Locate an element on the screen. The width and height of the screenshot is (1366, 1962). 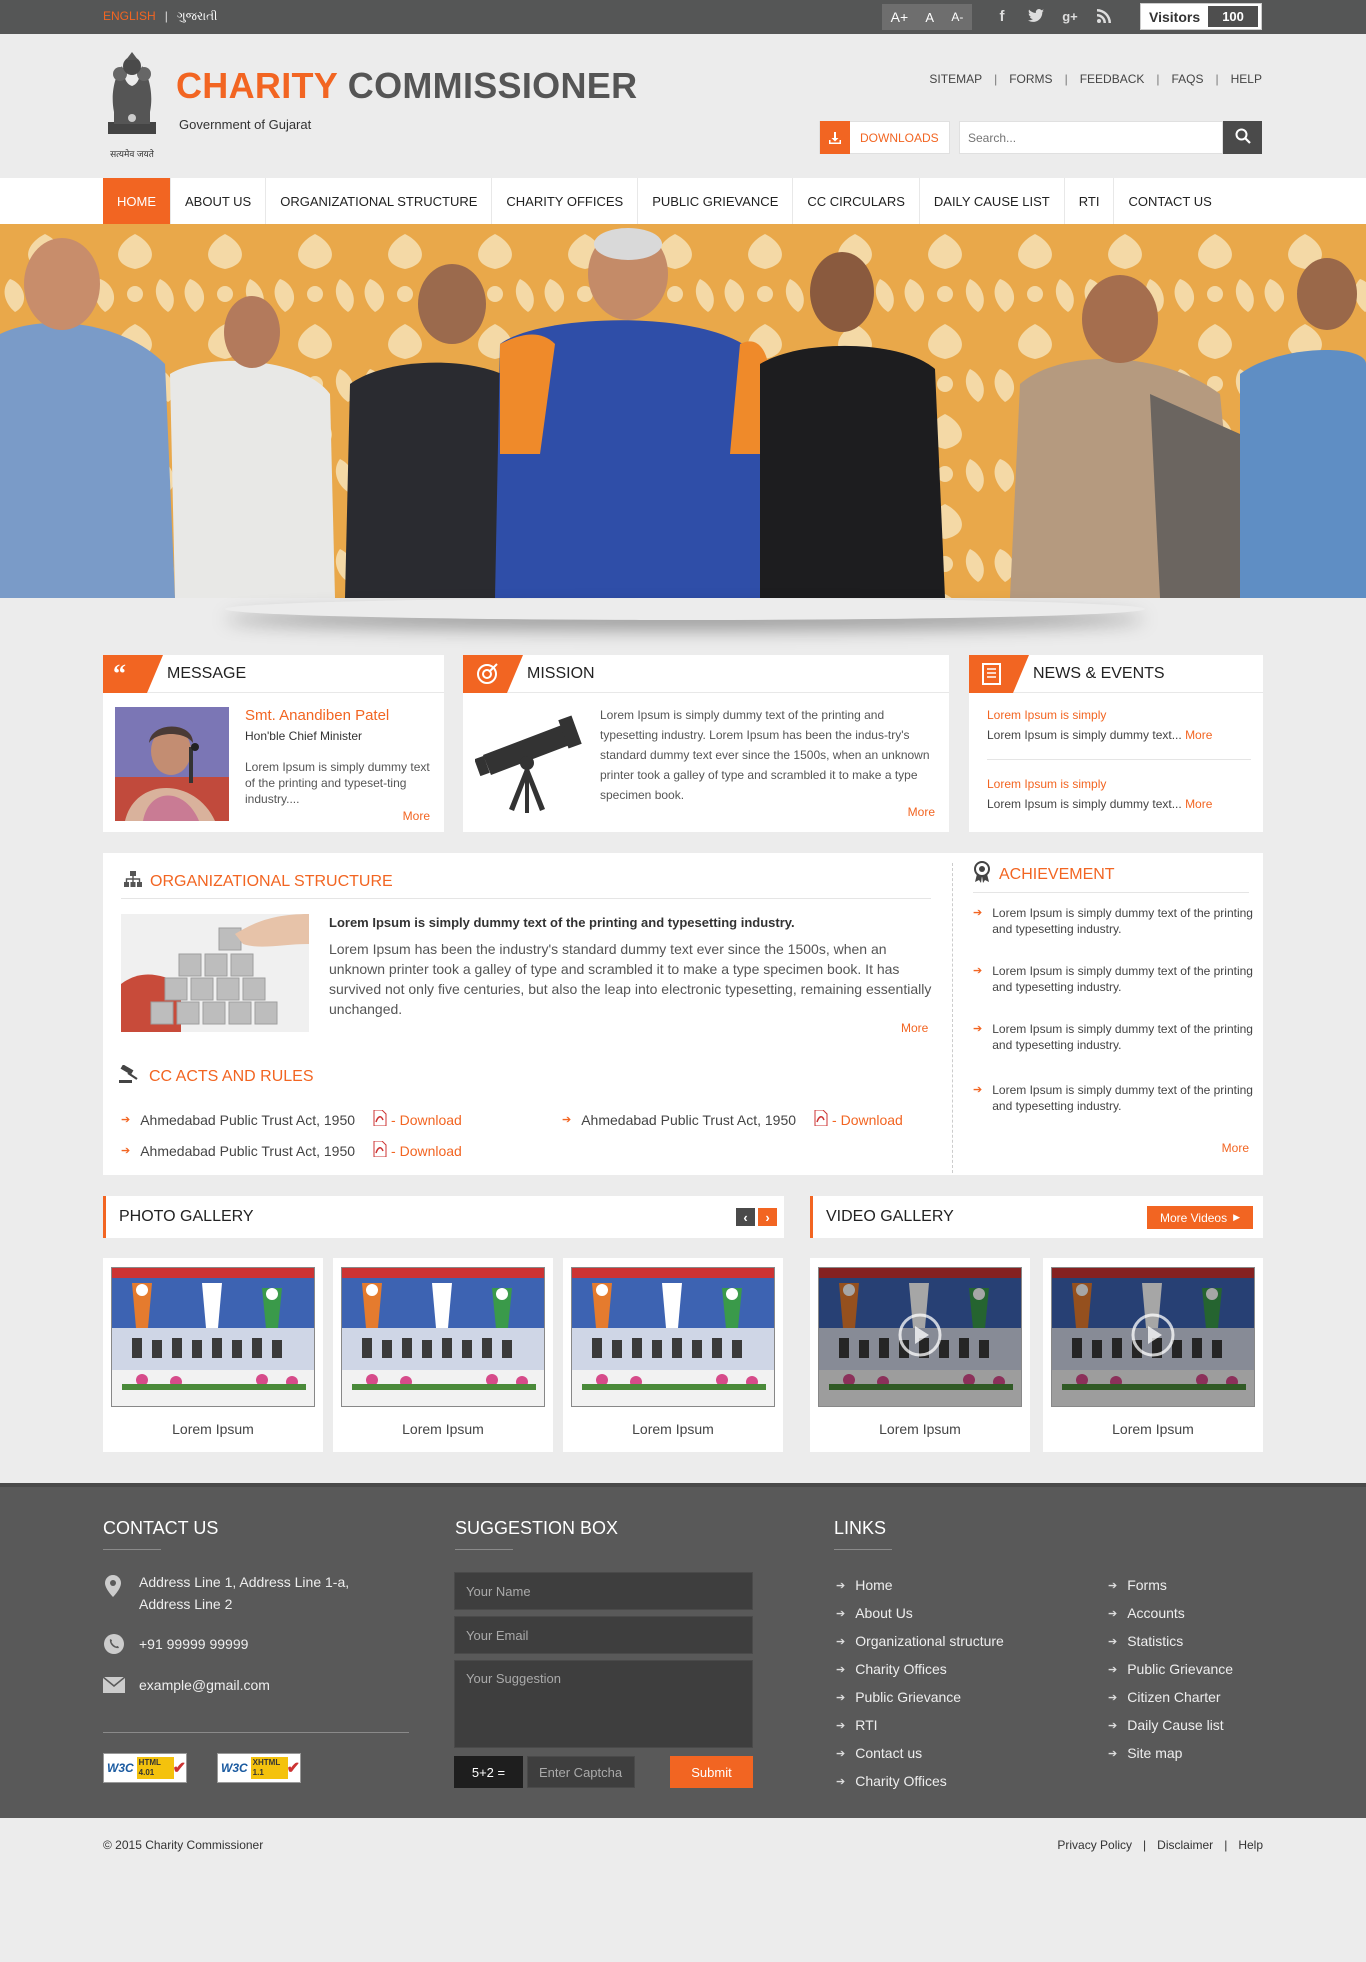
faqs-link: FAQS is located at coordinates (1188, 79).